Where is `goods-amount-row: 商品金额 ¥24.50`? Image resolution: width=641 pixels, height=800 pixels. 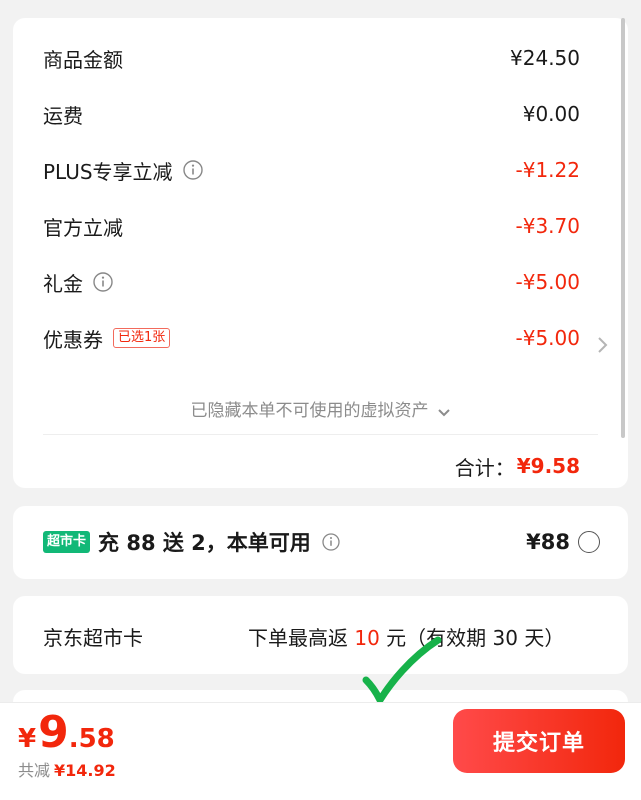
goods-amount-row: 商品金额 ¥24.50 is located at coordinates (311, 58).